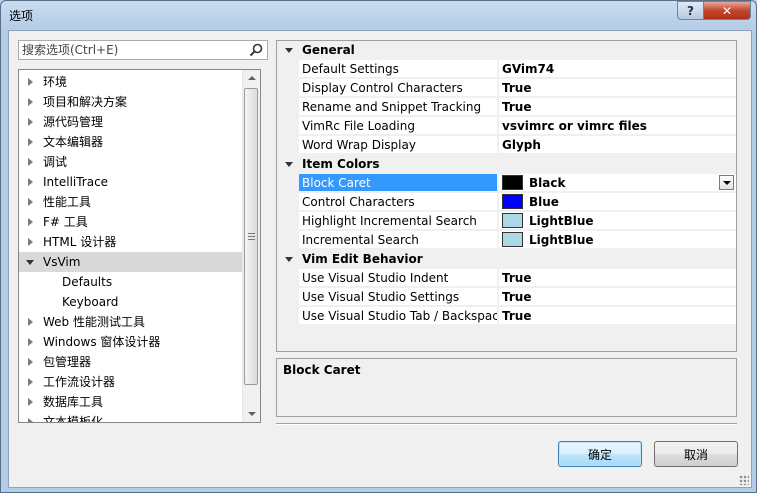 The width and height of the screenshot is (757, 493). Describe the element at coordinates (398, 278) in the screenshot. I see `property-name: Use Visual Studio Indent` at that location.